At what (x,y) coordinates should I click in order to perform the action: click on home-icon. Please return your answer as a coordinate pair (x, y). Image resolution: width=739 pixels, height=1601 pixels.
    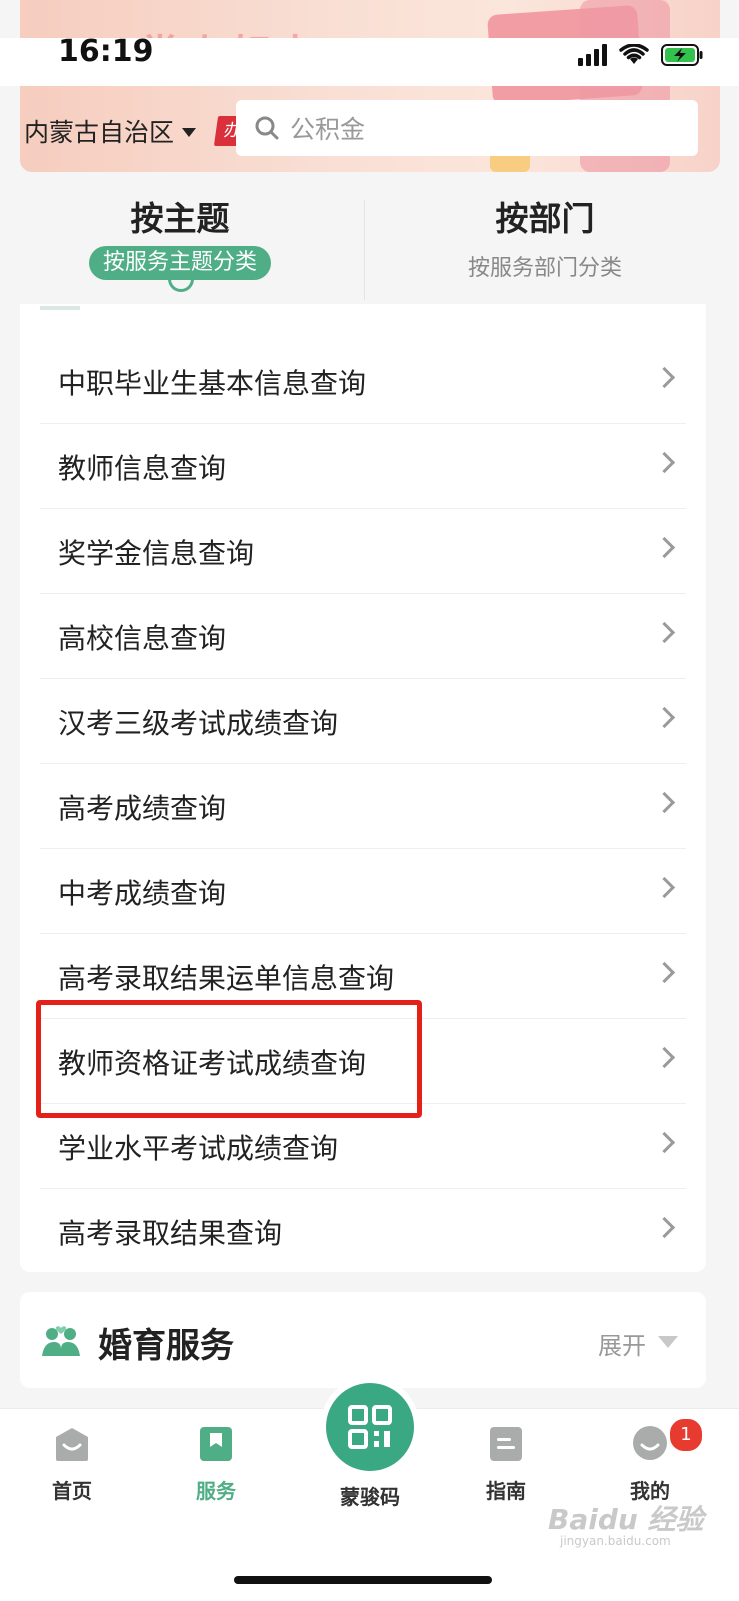
    Looking at the image, I should click on (72, 1444).